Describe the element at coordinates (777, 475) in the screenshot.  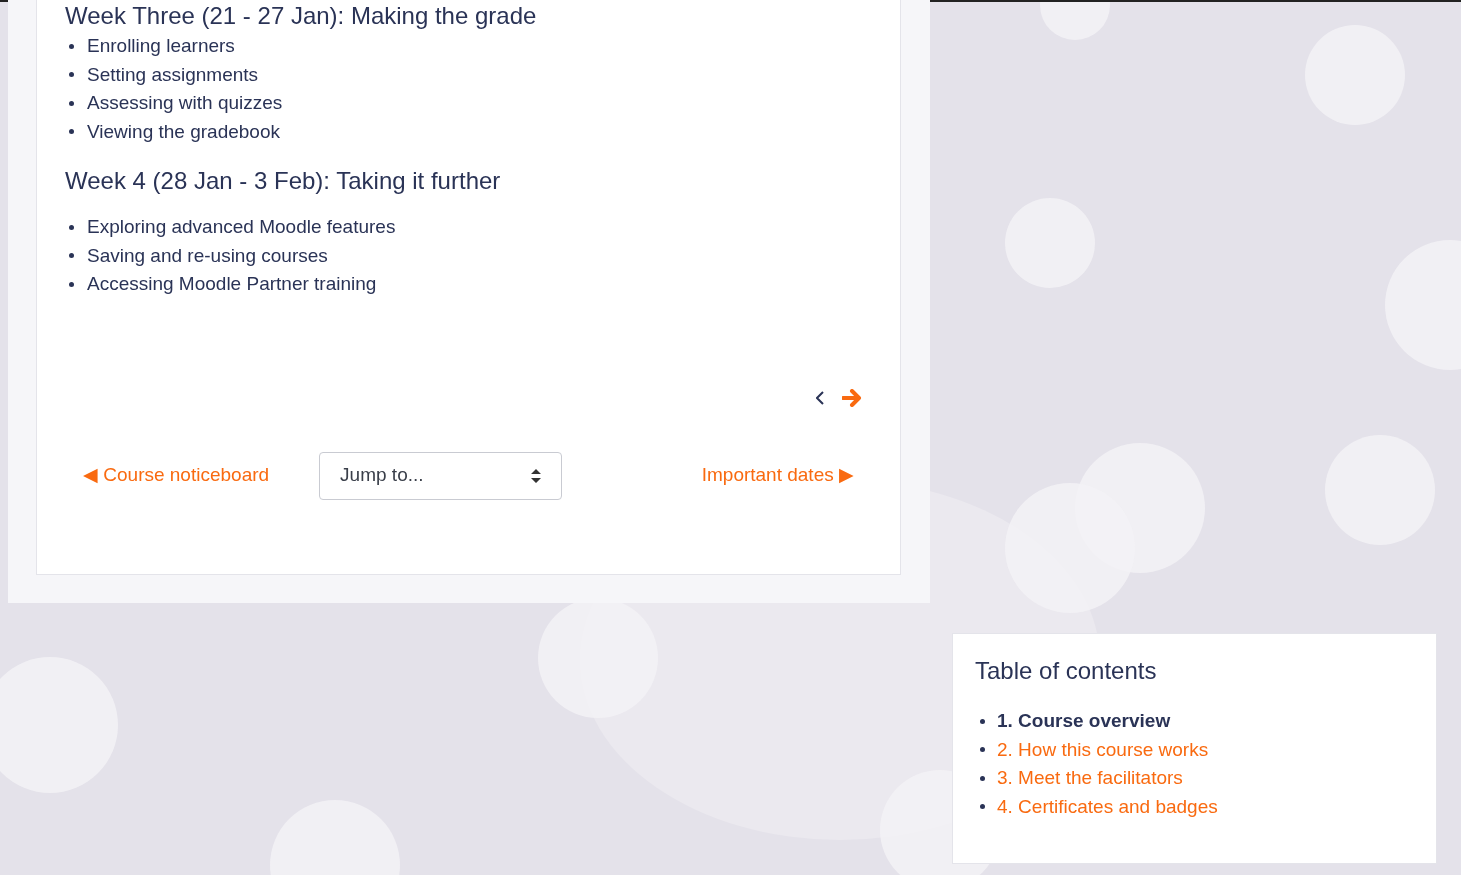
I see `next-link: Important dates ▶` at that location.